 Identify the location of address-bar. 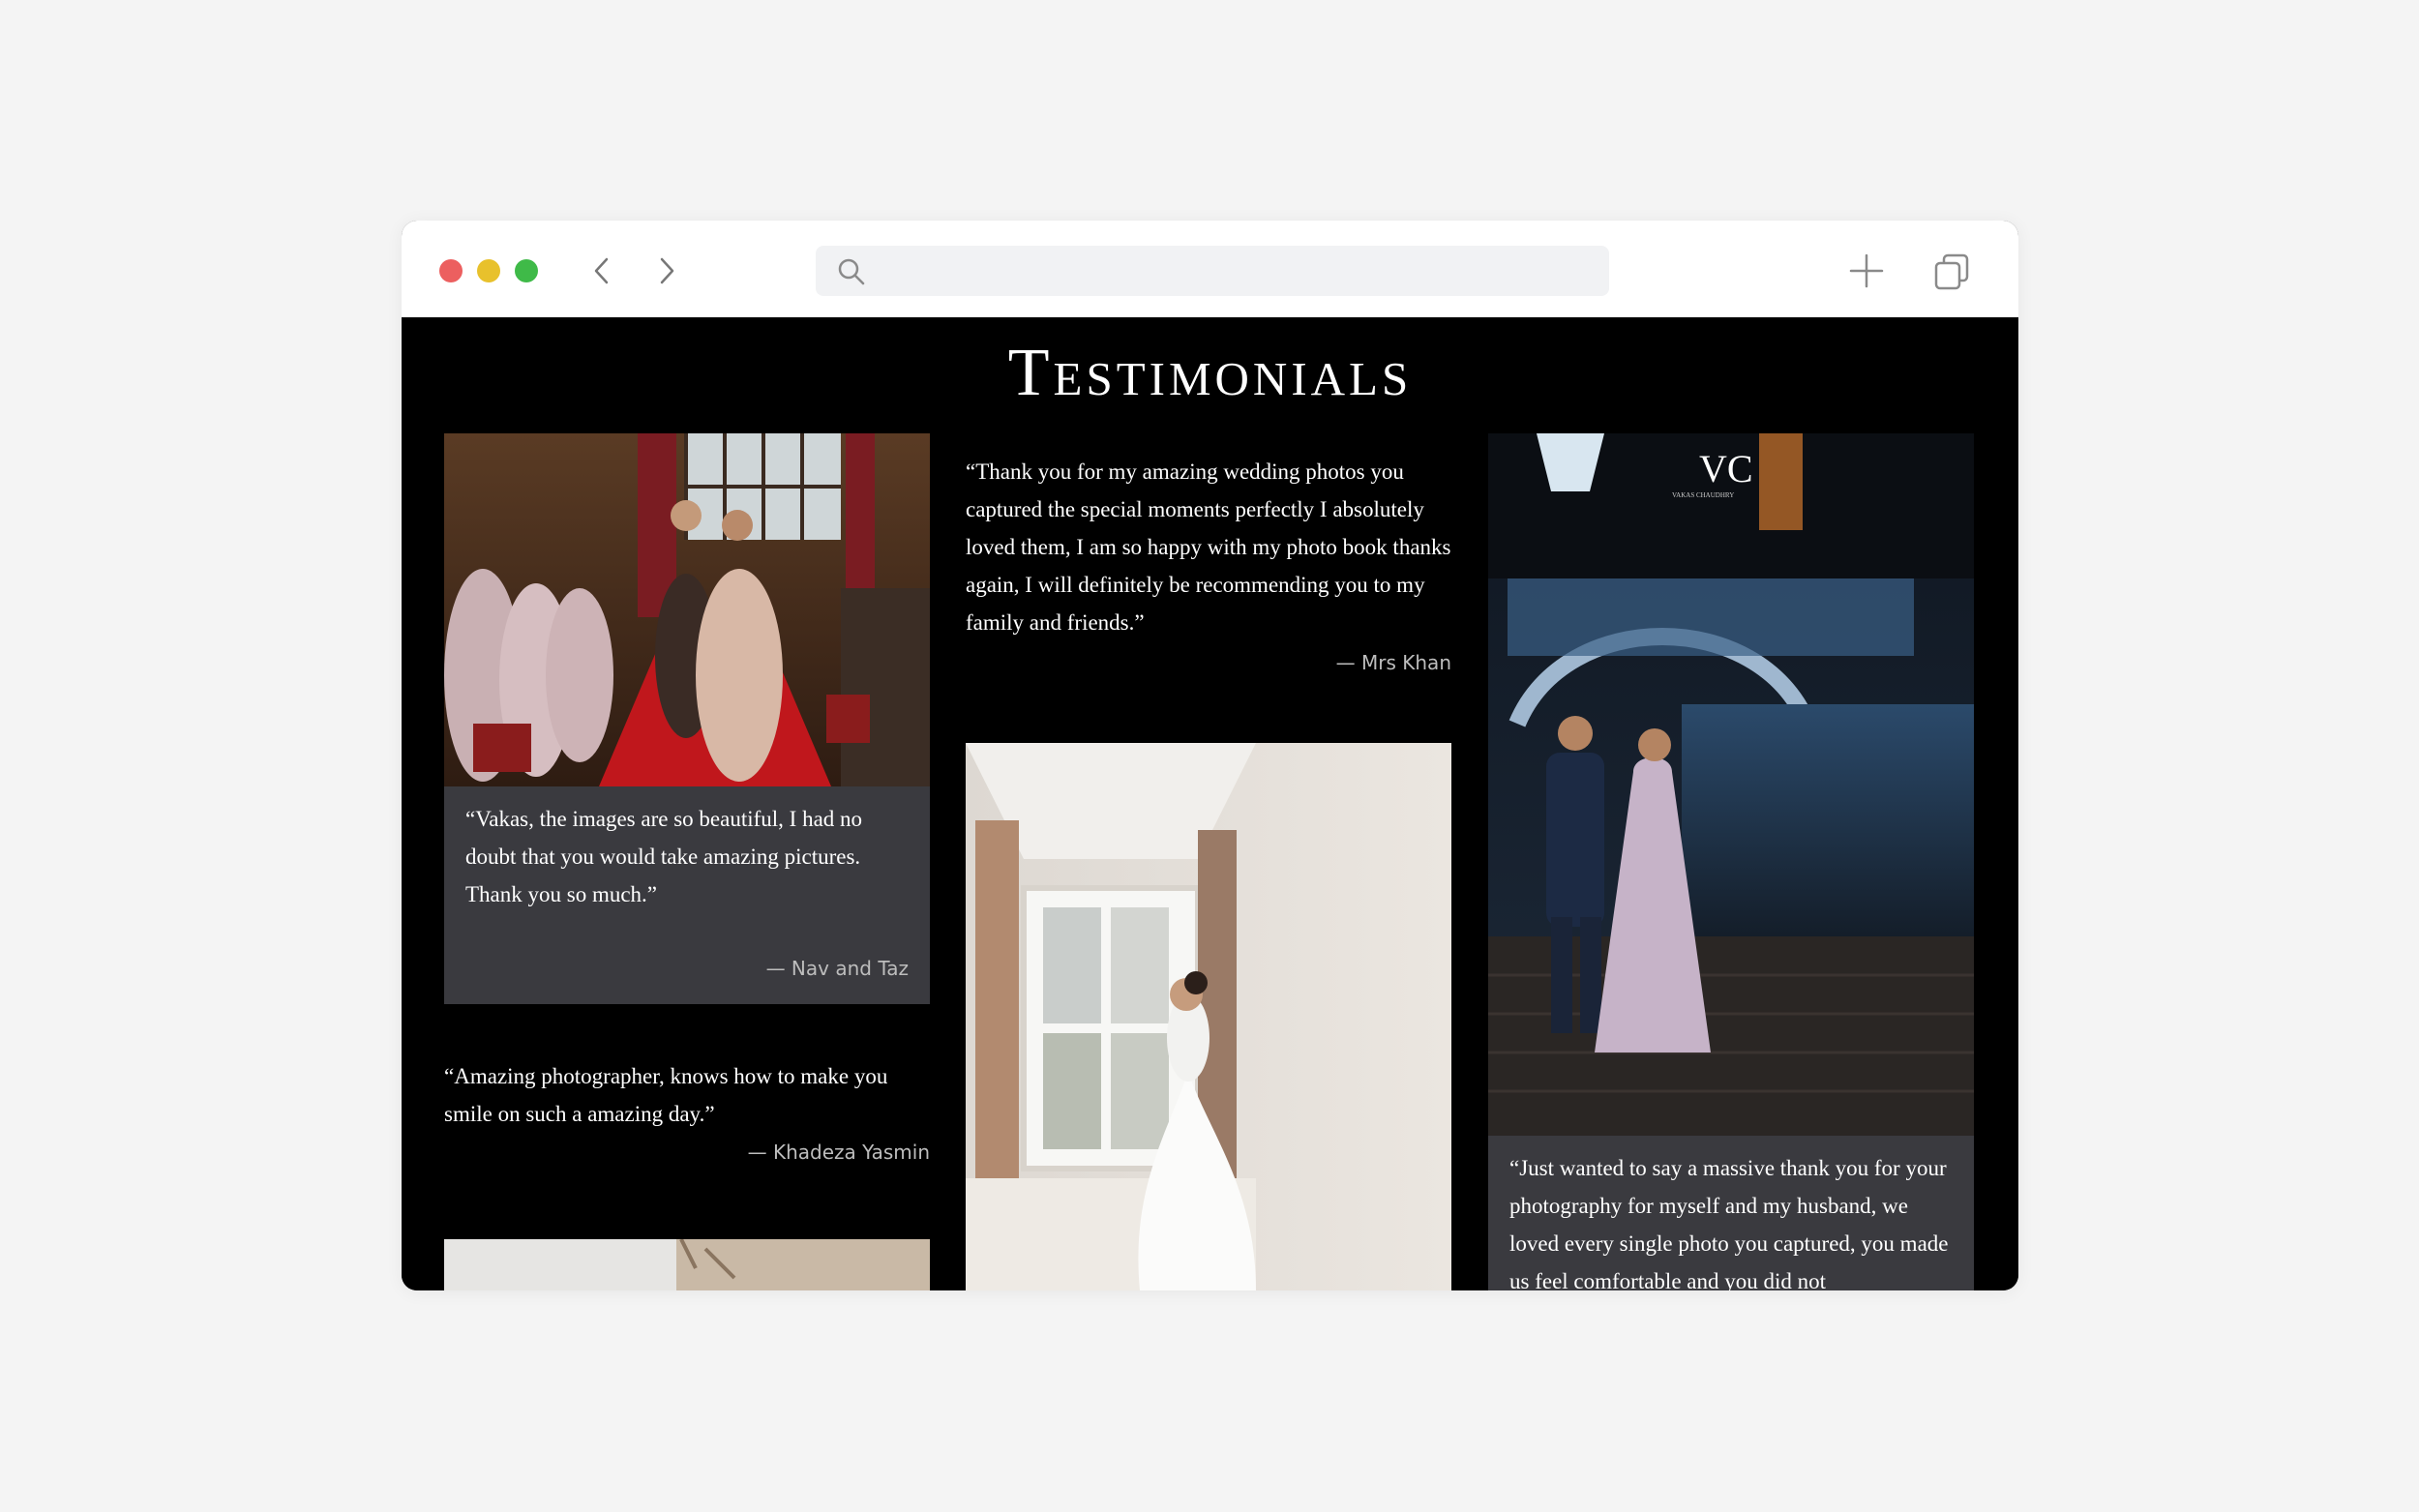
(1212, 271).